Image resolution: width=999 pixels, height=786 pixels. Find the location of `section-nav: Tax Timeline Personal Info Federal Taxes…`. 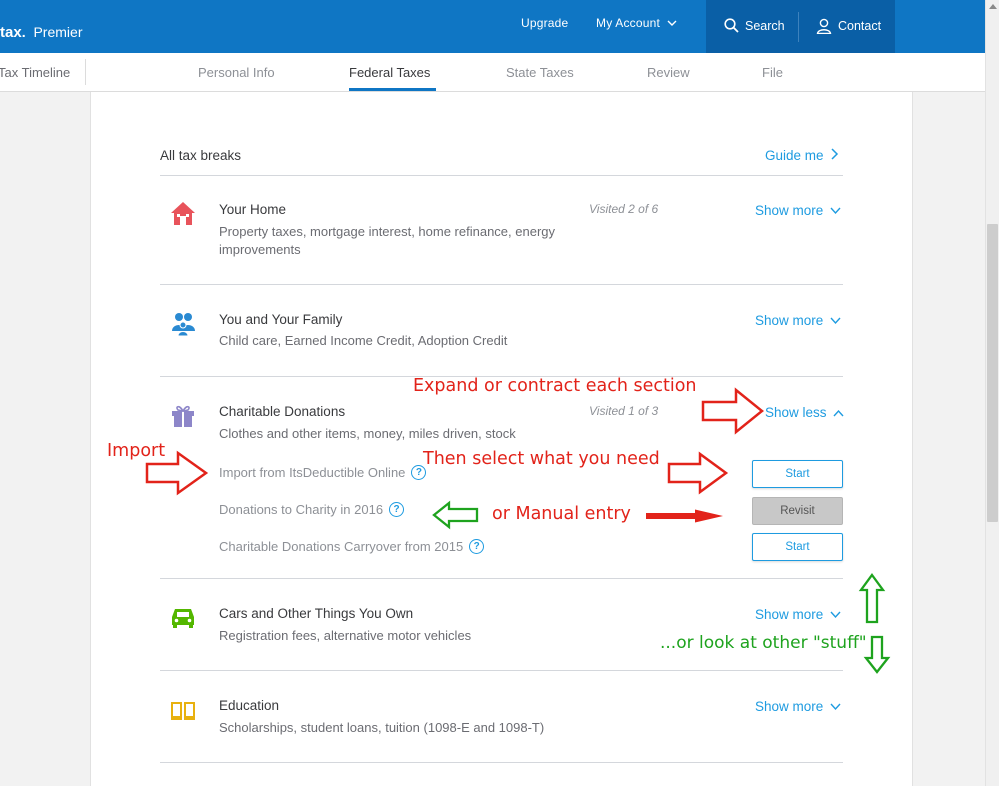

section-nav: Tax Timeline Personal Info Federal Taxes… is located at coordinates (492, 72).